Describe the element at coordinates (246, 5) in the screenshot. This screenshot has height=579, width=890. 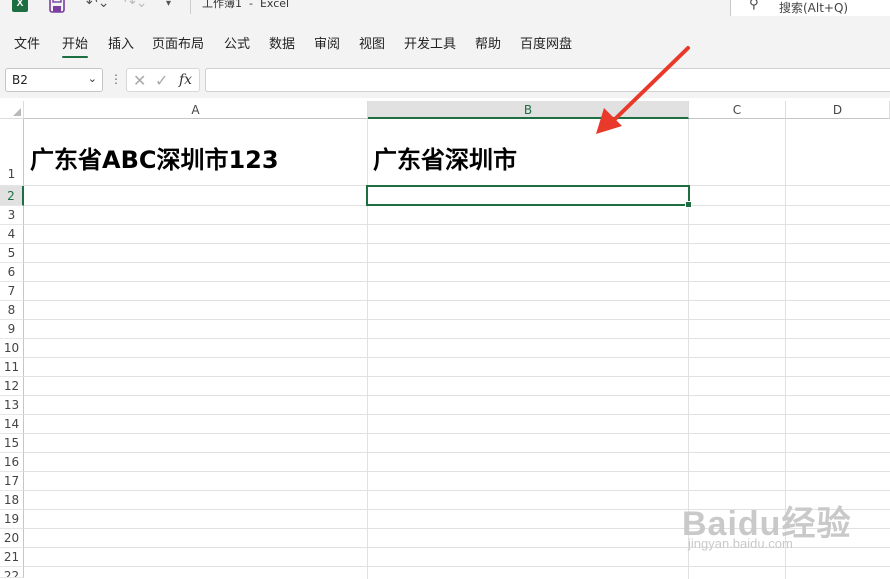
I see `window-title: 工作簿1 - Excel` at that location.